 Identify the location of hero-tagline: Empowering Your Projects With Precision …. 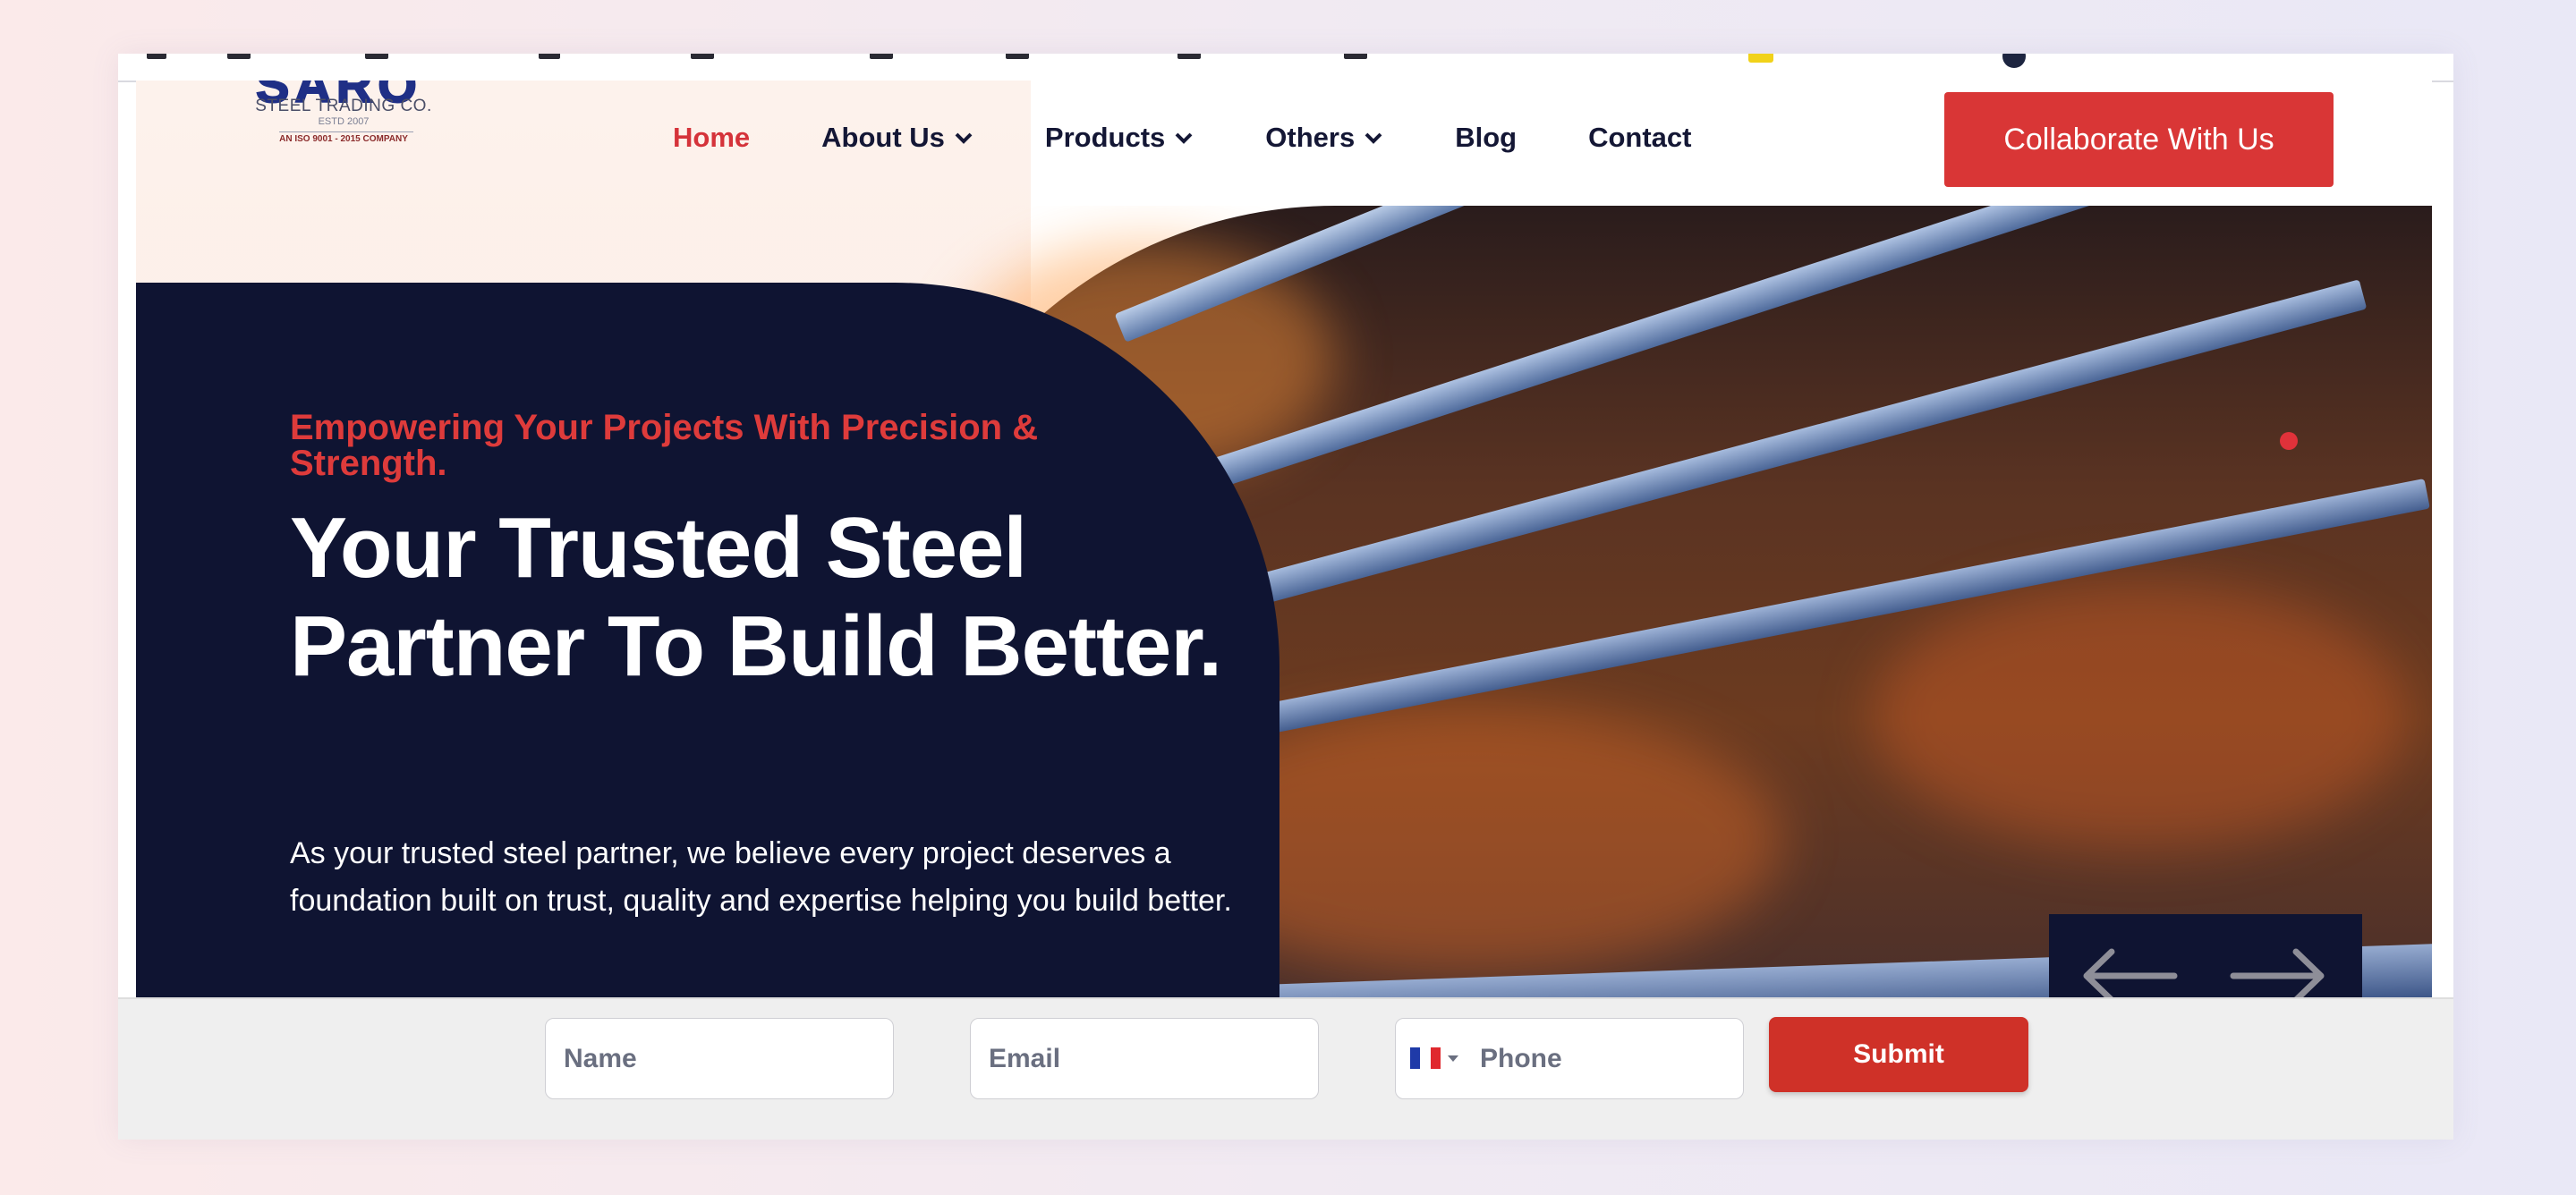
(664, 445).